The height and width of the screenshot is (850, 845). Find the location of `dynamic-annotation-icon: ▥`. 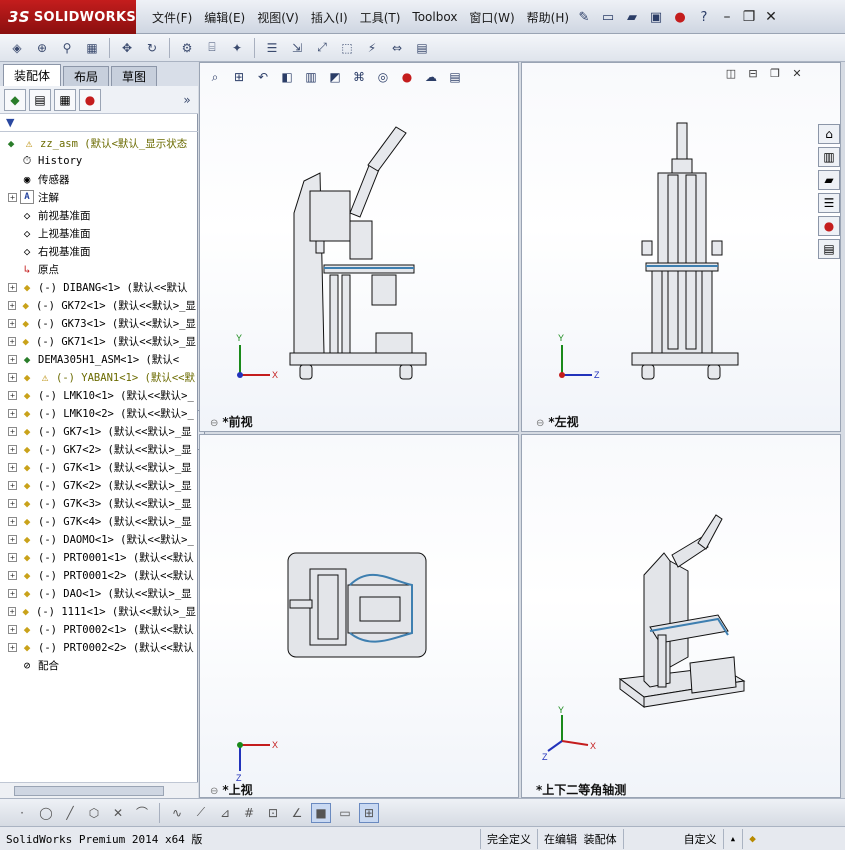

dynamic-annotation-icon: ▥ is located at coordinates (311, 77).